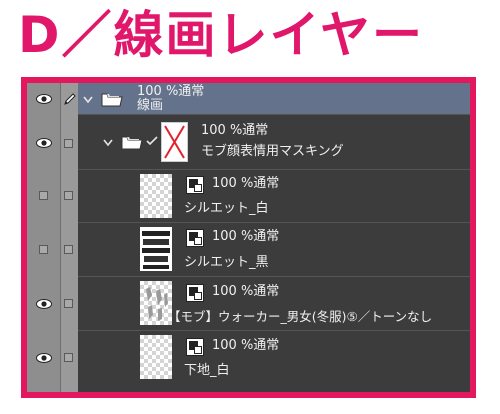  I want to click on layer-name: シルエット_白, so click(226, 208).